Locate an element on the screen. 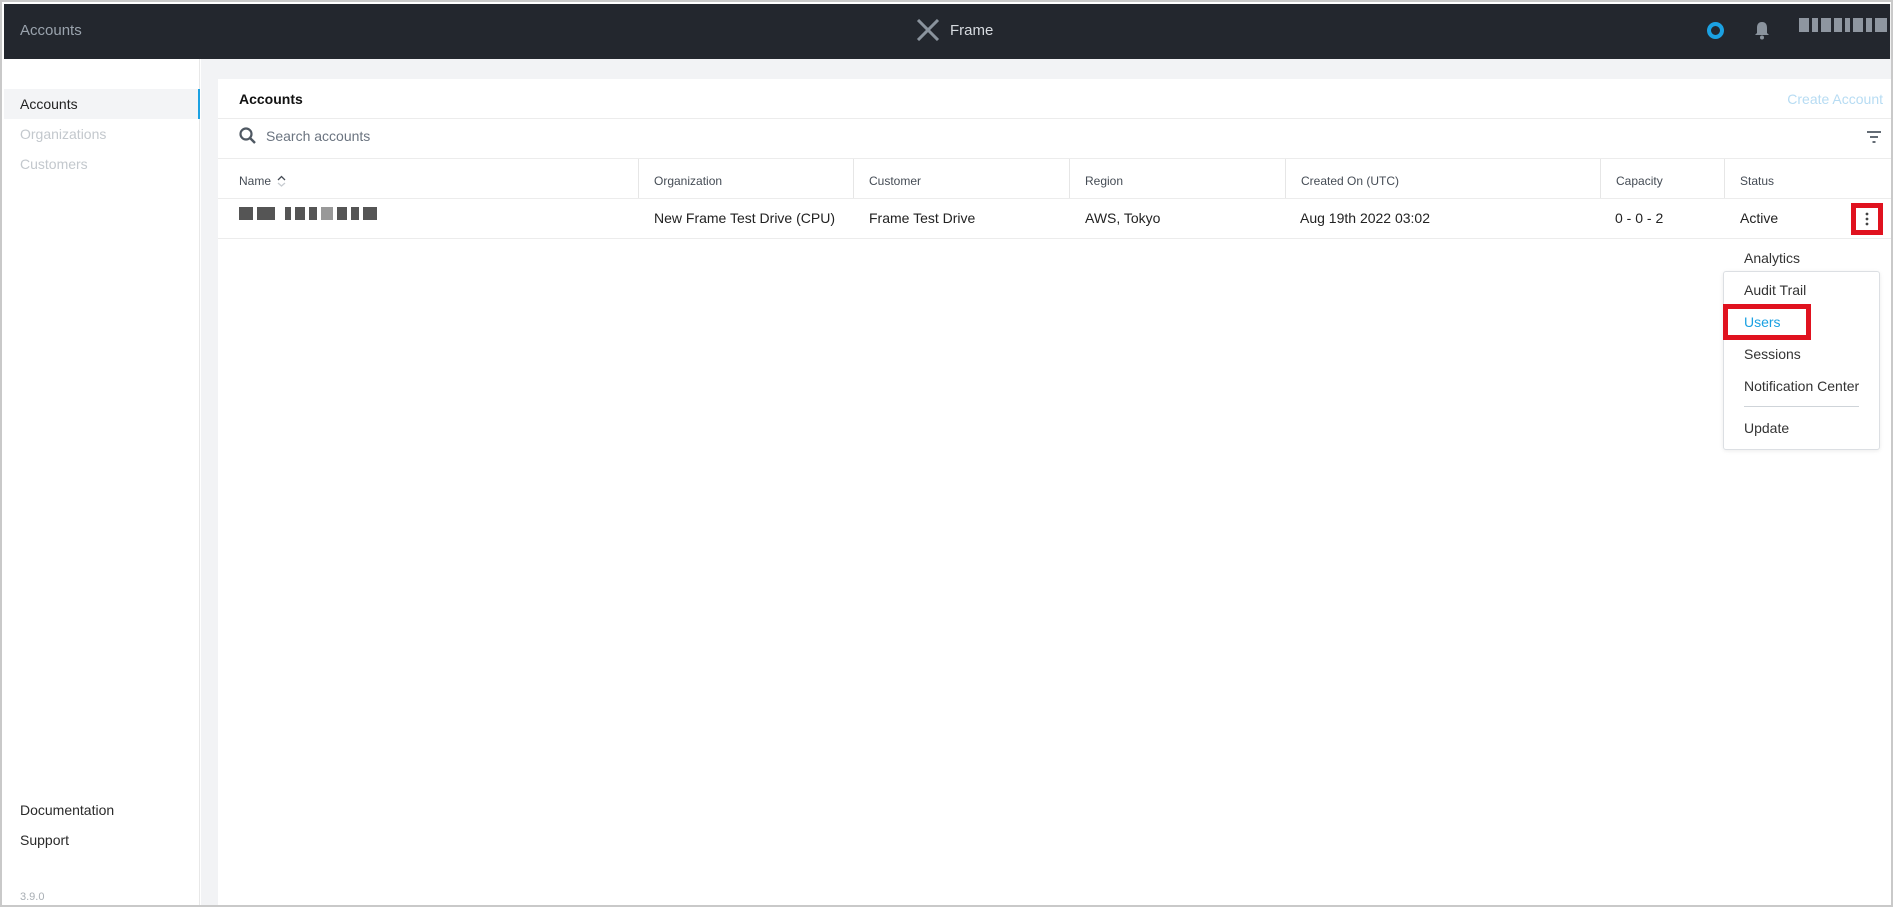  column-header-organization: Organization is located at coordinates (688, 181).